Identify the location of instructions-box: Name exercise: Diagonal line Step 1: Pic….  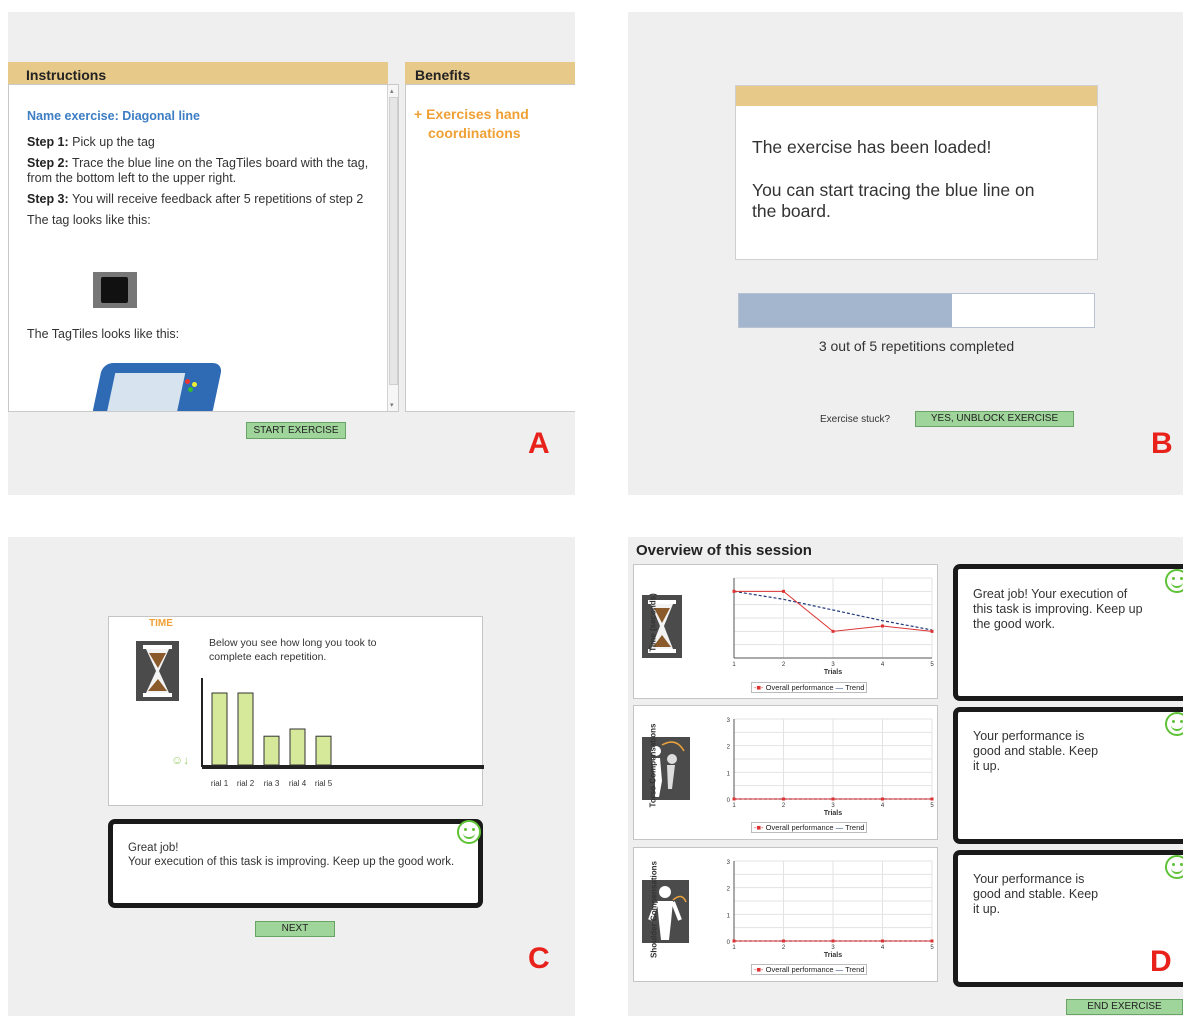
(203, 248).